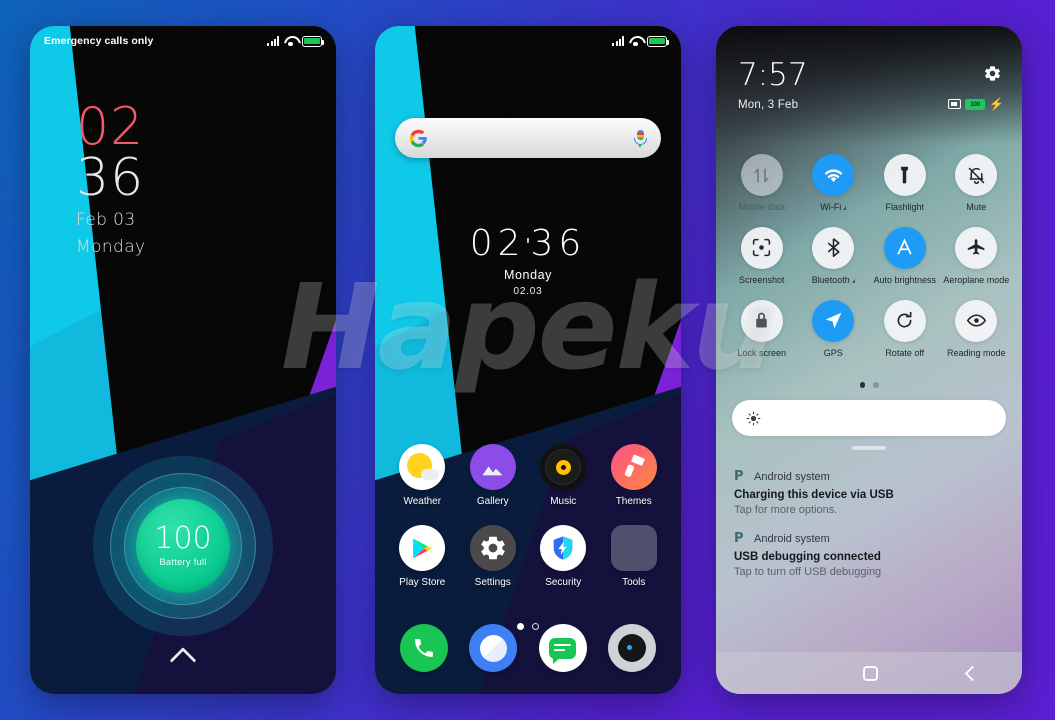 The image size is (1055, 720). What do you see at coordinates (183, 538) in the screenshot?
I see `battery-percent: 100` at bounding box center [183, 538].